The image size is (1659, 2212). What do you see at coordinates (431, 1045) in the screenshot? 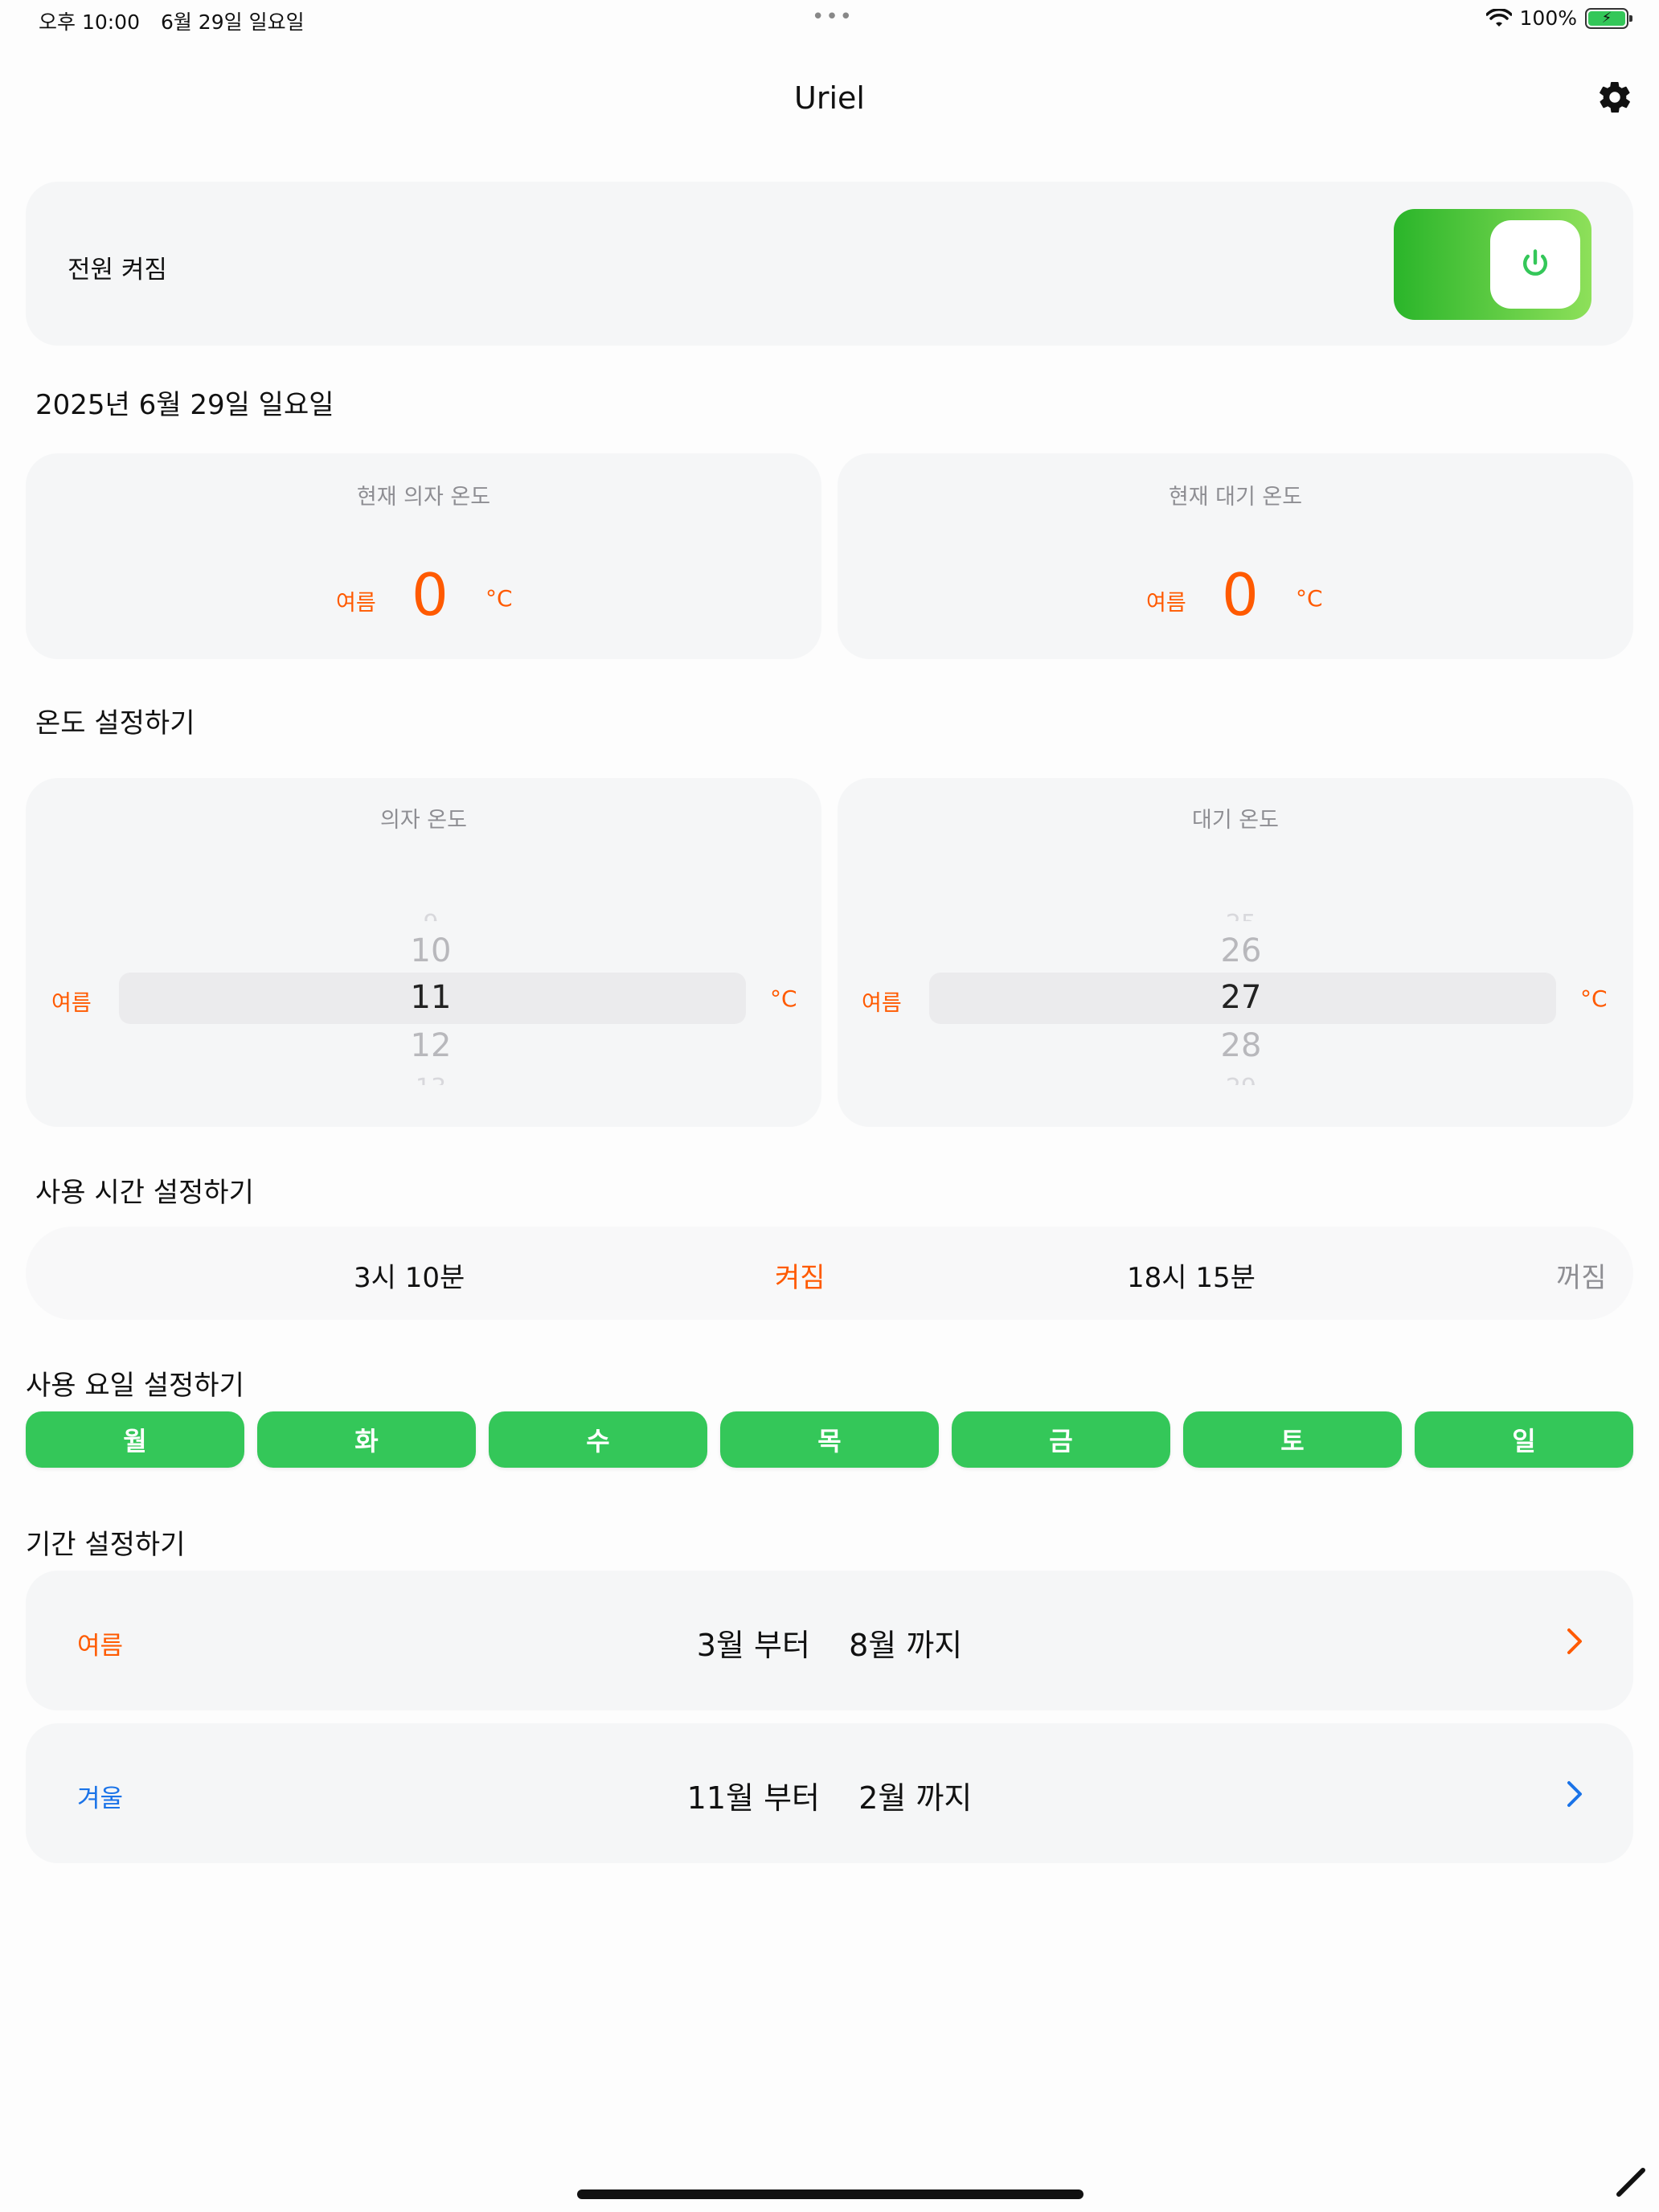
I see `chair-picker-row: 12` at bounding box center [431, 1045].